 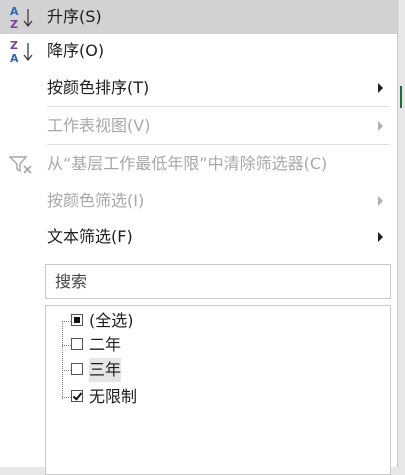 What do you see at coordinates (99, 125) in the screenshot?
I see `menu-item-label: 工作表视图(V)` at bounding box center [99, 125].